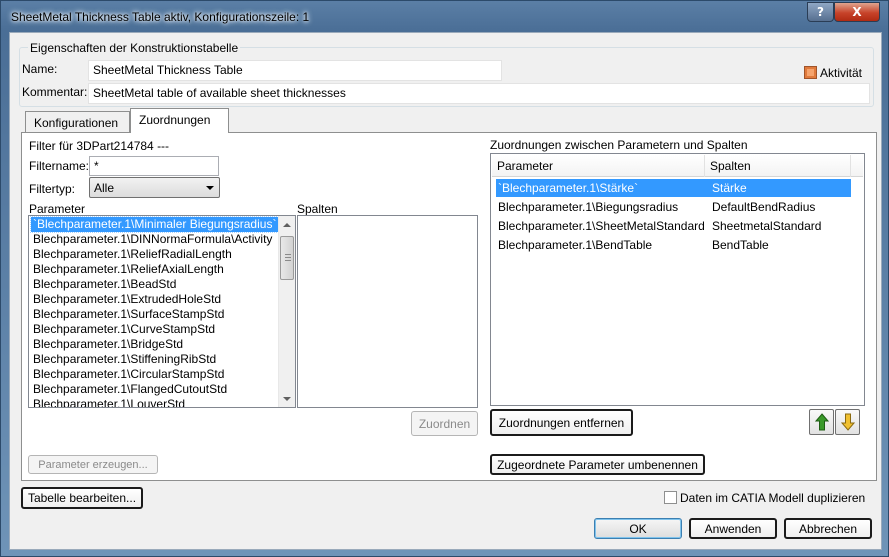 Image resolution: width=889 pixels, height=557 pixels. I want to click on apply-button: Anwenden, so click(733, 528).